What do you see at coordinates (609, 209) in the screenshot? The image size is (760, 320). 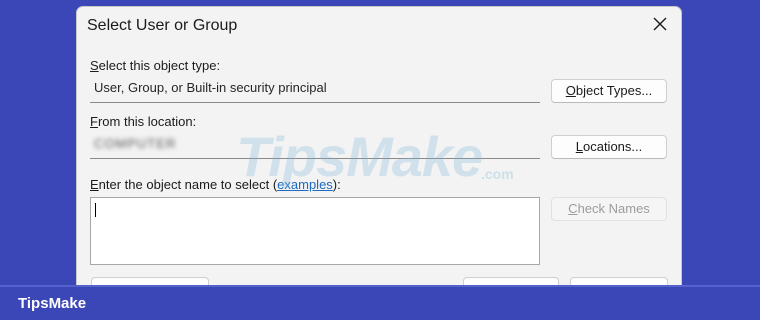 I see `check-names-button: Check Names` at bounding box center [609, 209].